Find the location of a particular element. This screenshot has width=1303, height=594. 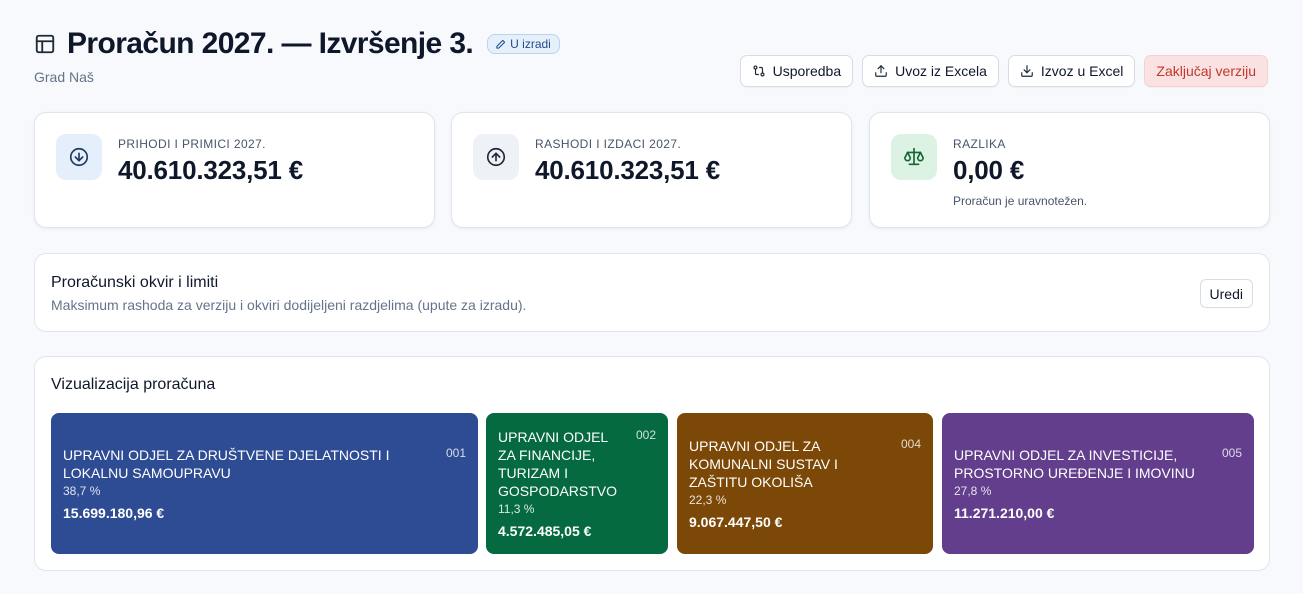

tile-code: 005 is located at coordinates (1231, 453).